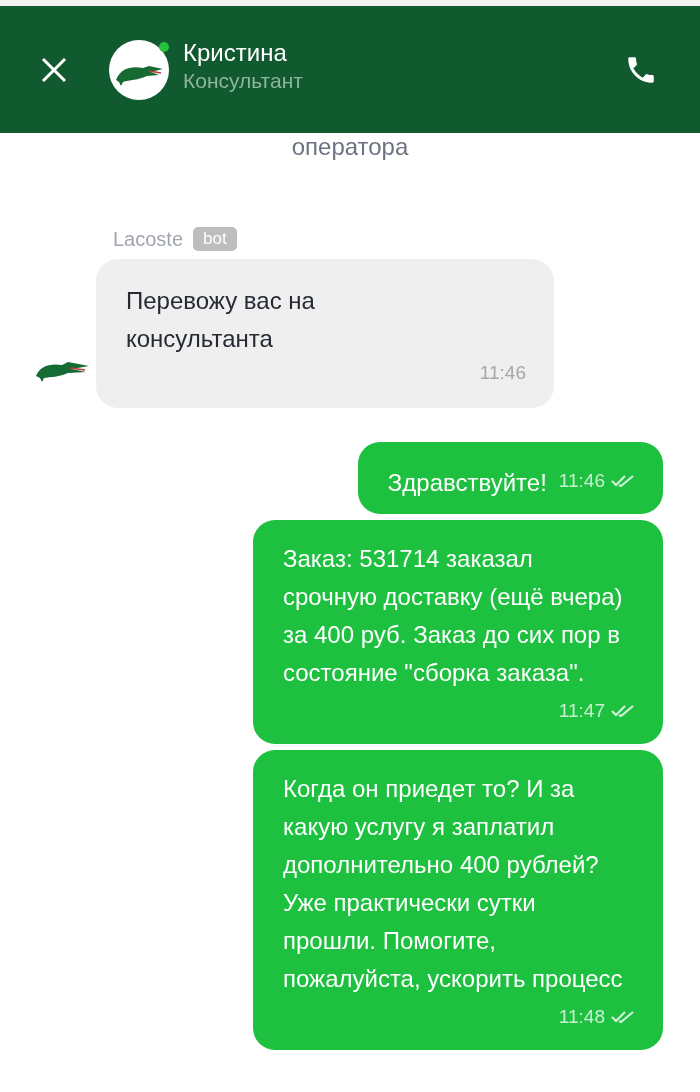  Describe the element at coordinates (453, 884) in the screenshot. I see `message-text: Когда он приедет то? И за какую услугу я заплатил дополнительно 400 рублей? Уже практически сутки прошли. Помогите, пожалуйста, ускорить процесс` at that location.